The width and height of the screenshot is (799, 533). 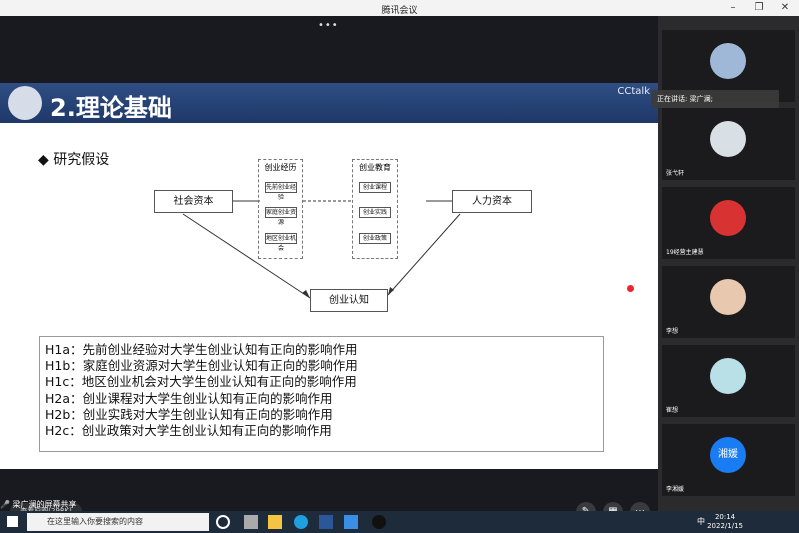 I want to click on hypothesis-line: H2b：创业实践对大学生创业认知有正向的影响作用, so click(x=189, y=414).